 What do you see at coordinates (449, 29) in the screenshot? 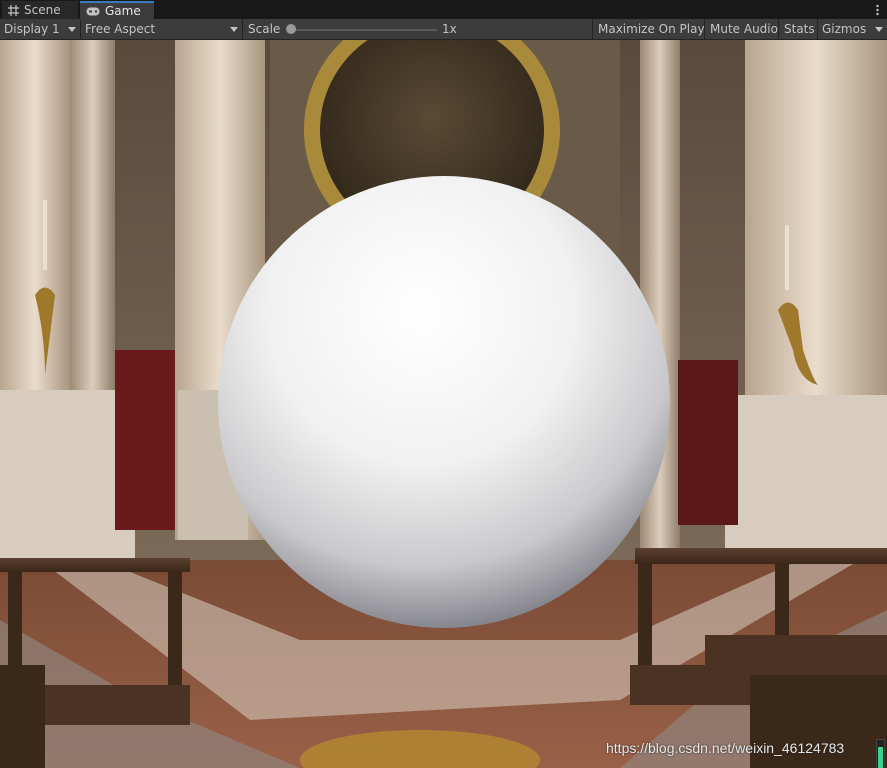
I see `scale-value: 1x` at bounding box center [449, 29].